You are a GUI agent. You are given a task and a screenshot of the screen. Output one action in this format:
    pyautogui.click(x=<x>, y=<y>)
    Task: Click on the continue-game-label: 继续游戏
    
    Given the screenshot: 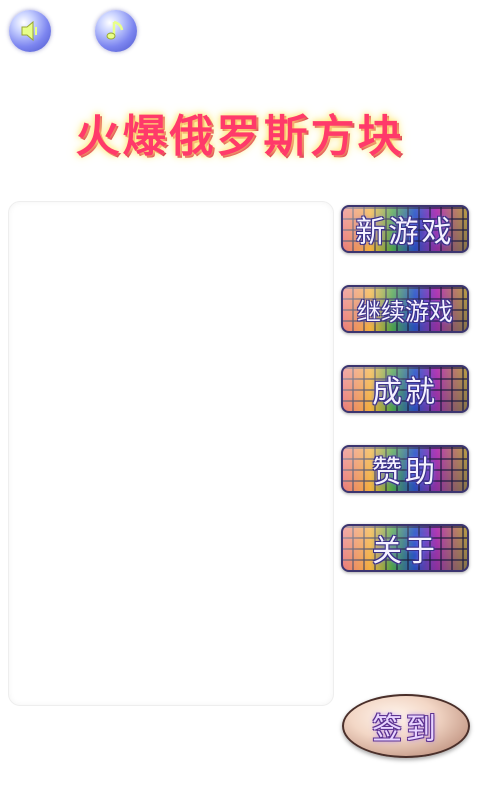 What is the action you would take?
    pyautogui.click(x=405, y=311)
    